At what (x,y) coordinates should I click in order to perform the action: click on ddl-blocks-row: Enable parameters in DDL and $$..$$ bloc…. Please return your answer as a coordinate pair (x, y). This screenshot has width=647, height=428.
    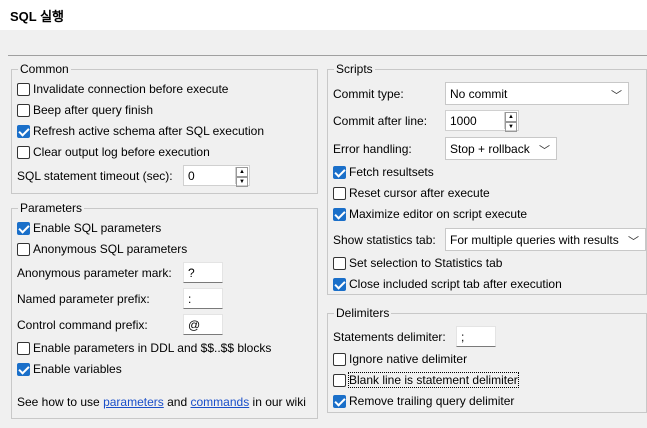
    Looking at the image, I should click on (144, 348).